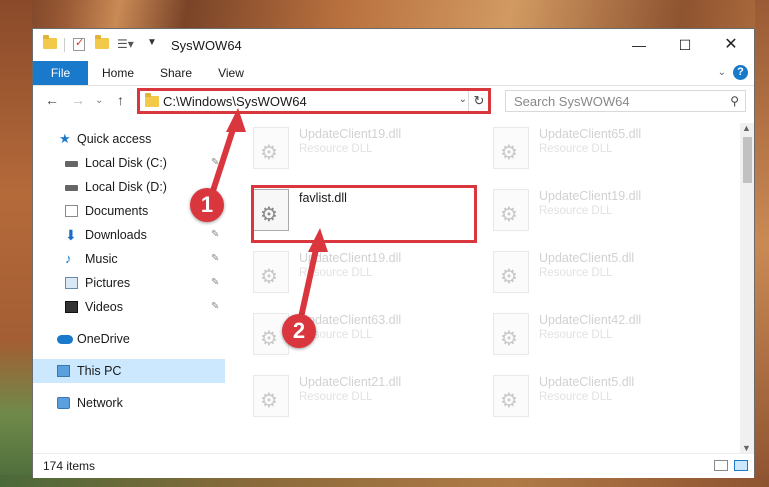  Describe the element at coordinates (685, 45) in the screenshot. I see `maximize-button: ☐` at that location.